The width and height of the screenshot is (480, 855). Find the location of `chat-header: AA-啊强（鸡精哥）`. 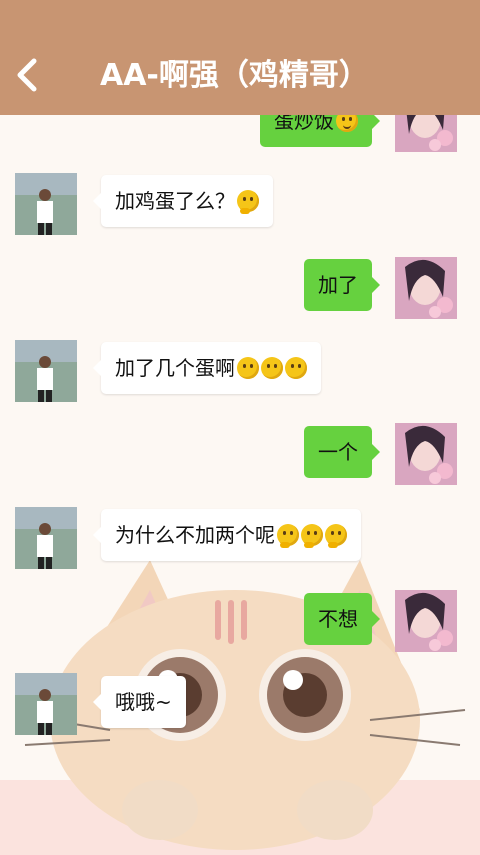

chat-header: AA-啊强（鸡精哥） is located at coordinates (240, 57).